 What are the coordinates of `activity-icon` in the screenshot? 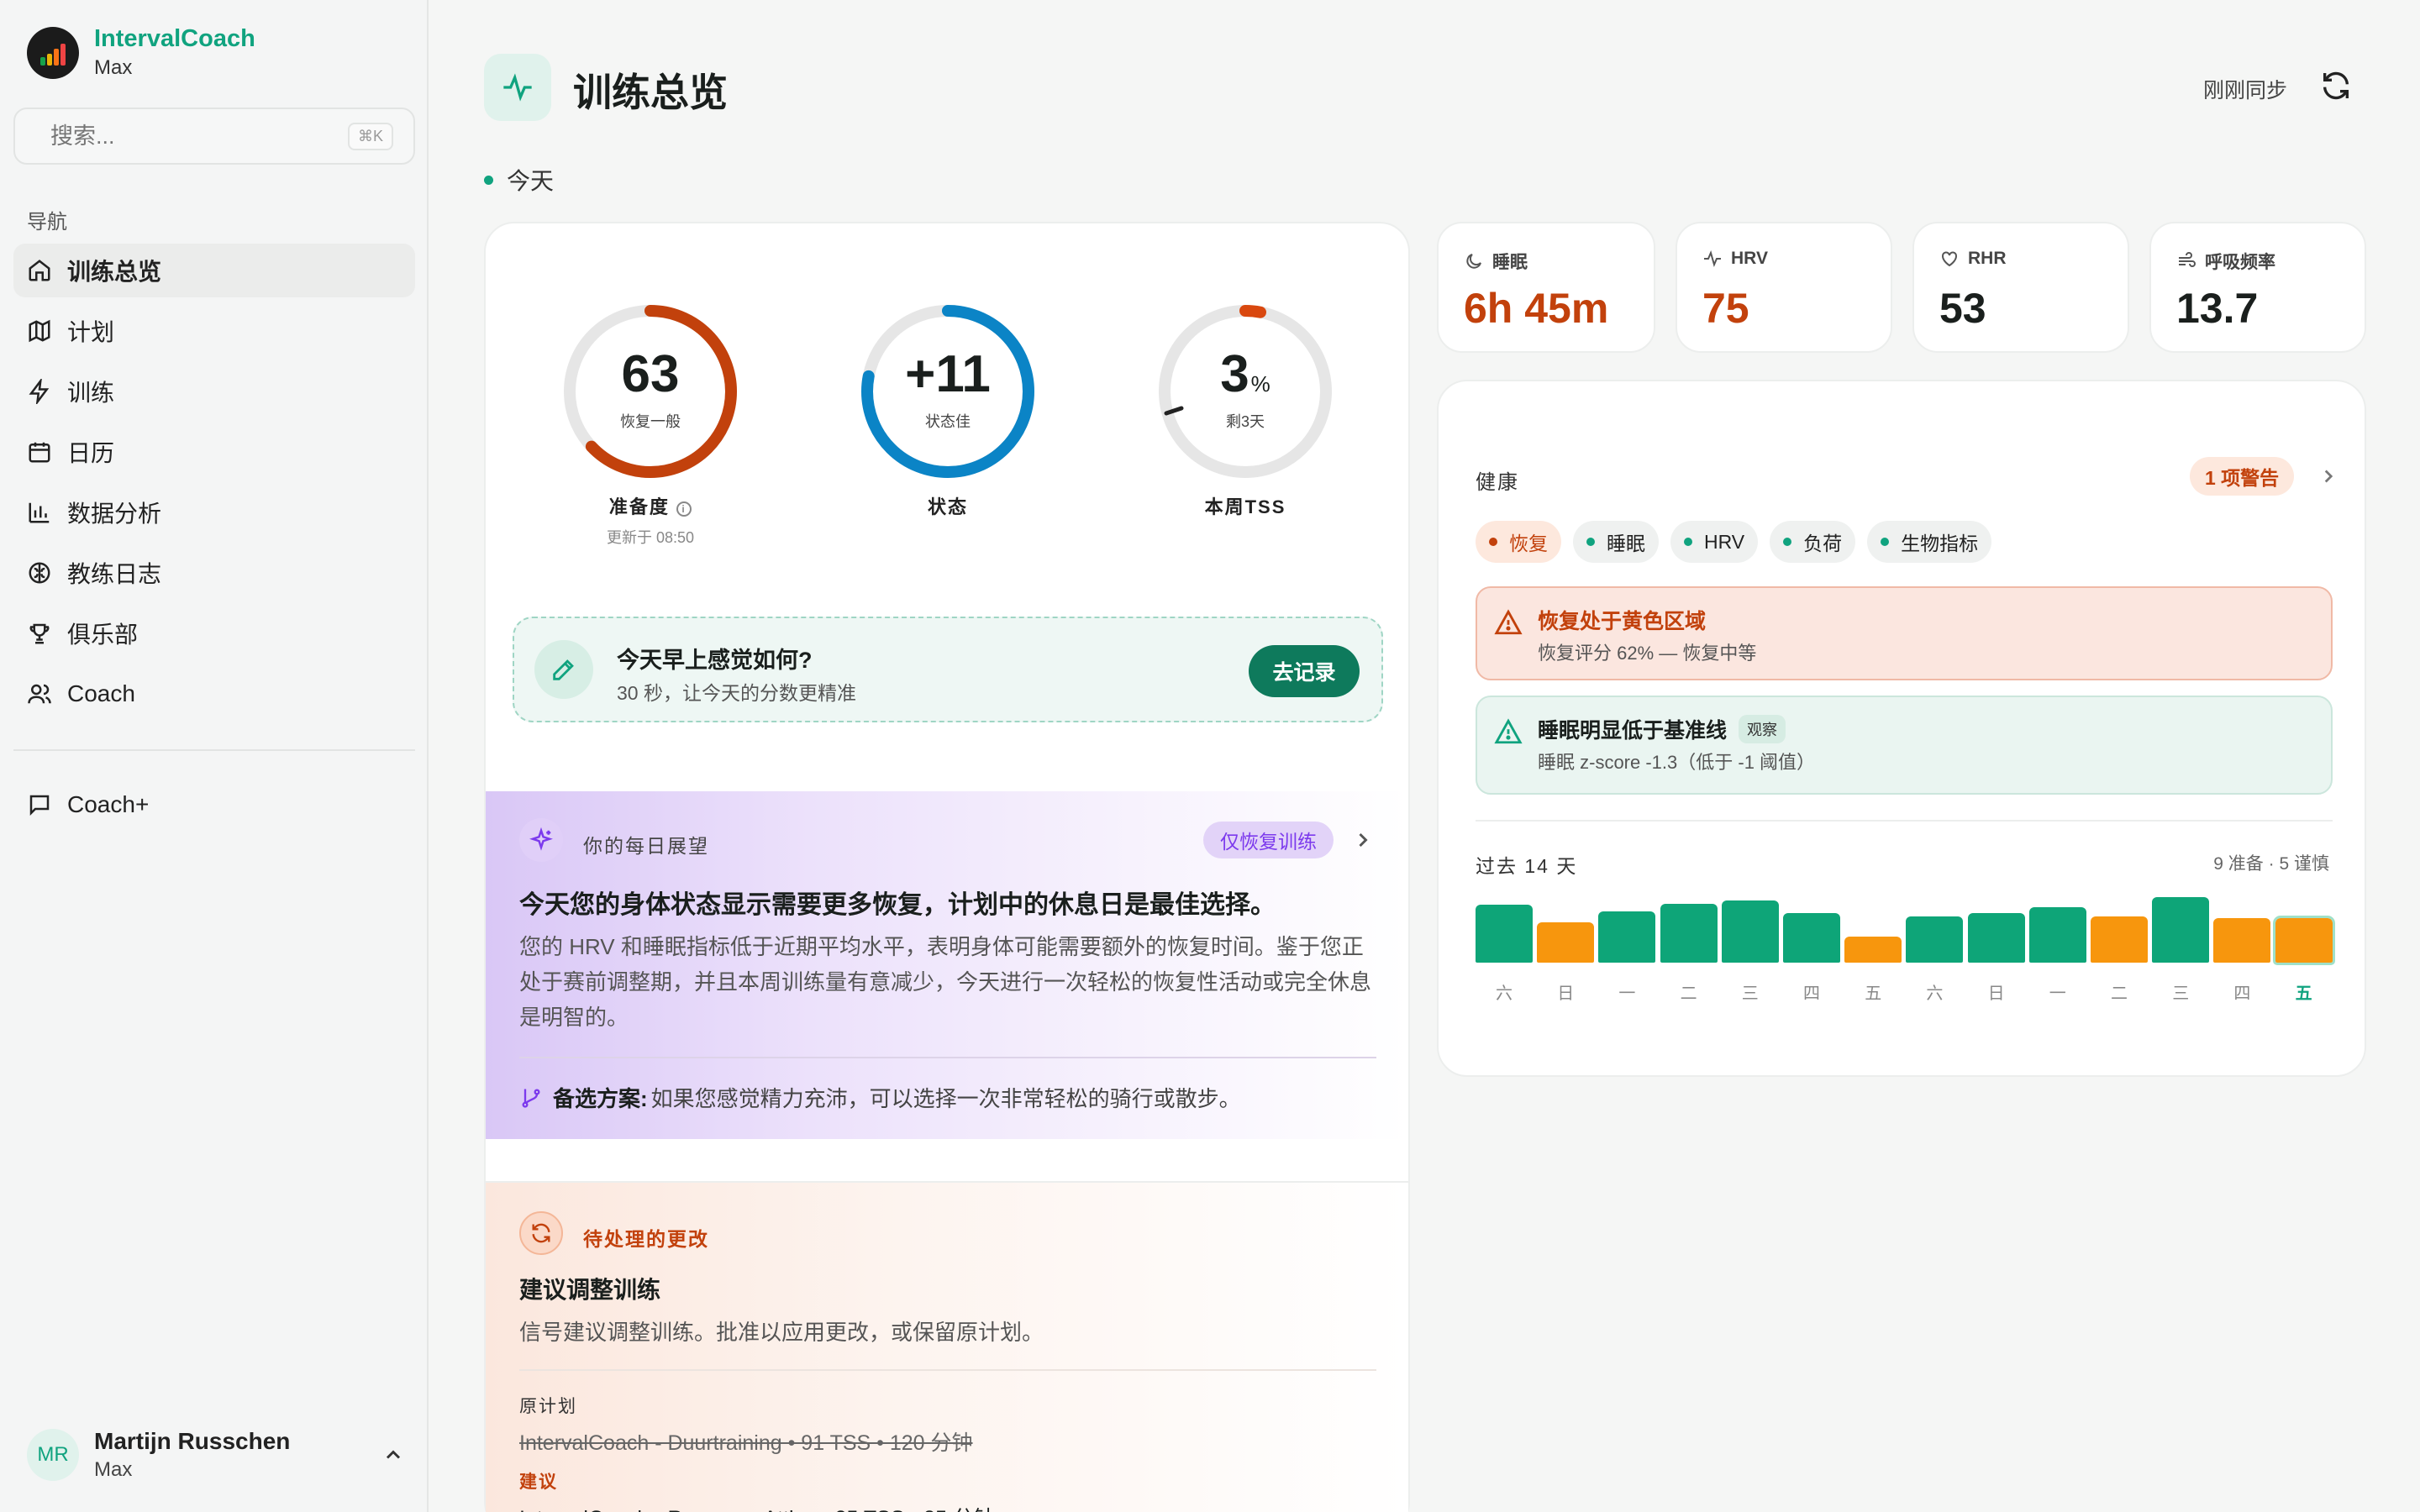 It's located at (1712, 258).